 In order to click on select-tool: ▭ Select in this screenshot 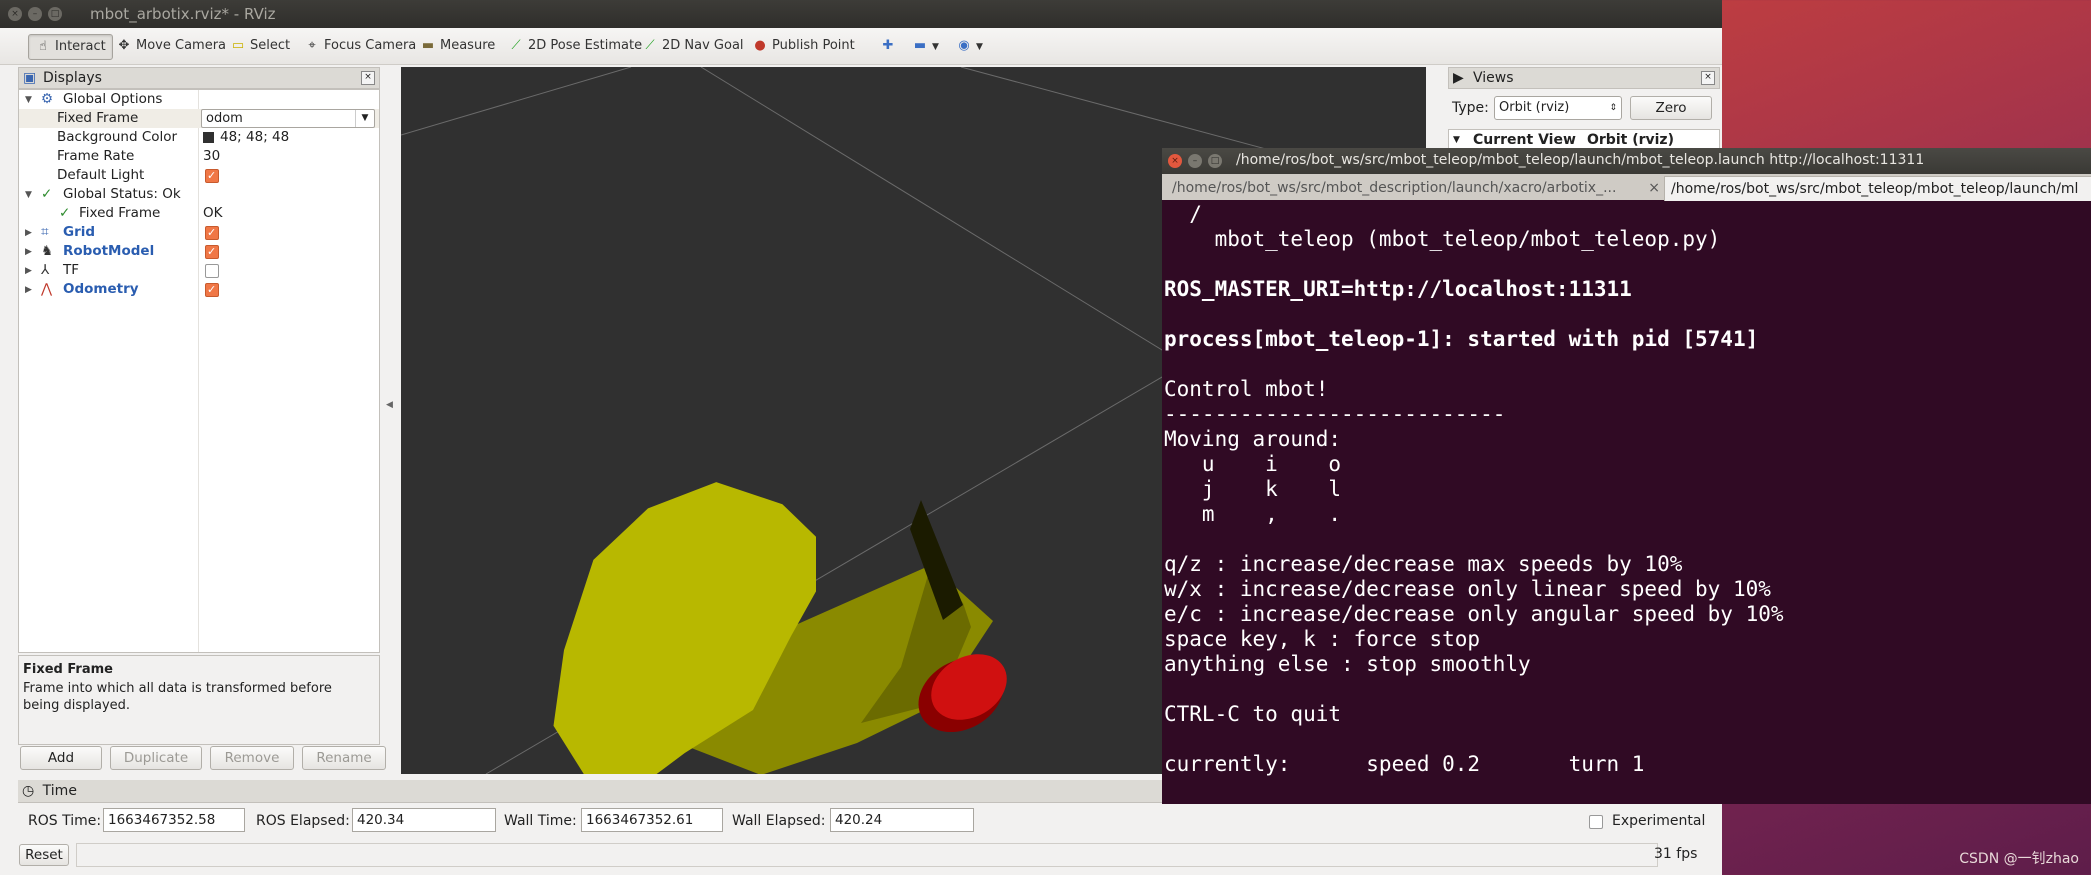, I will do `click(260, 46)`.